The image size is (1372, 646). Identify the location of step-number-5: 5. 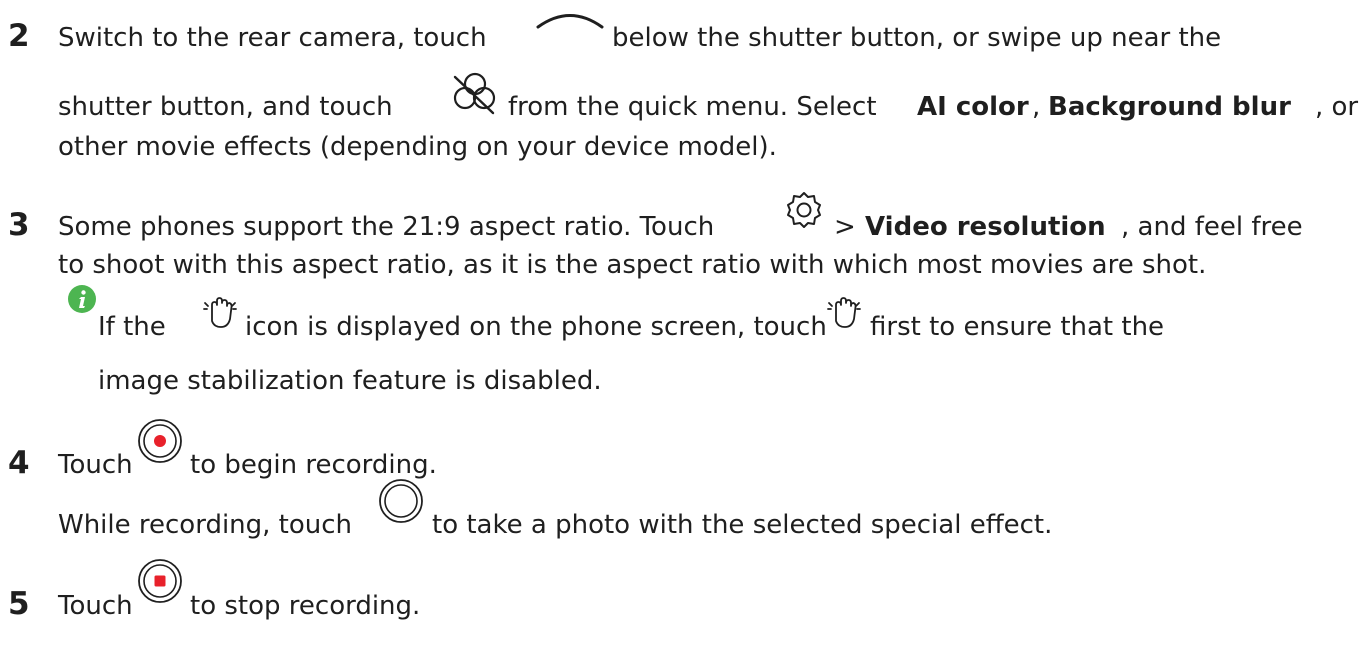
(19, 604).